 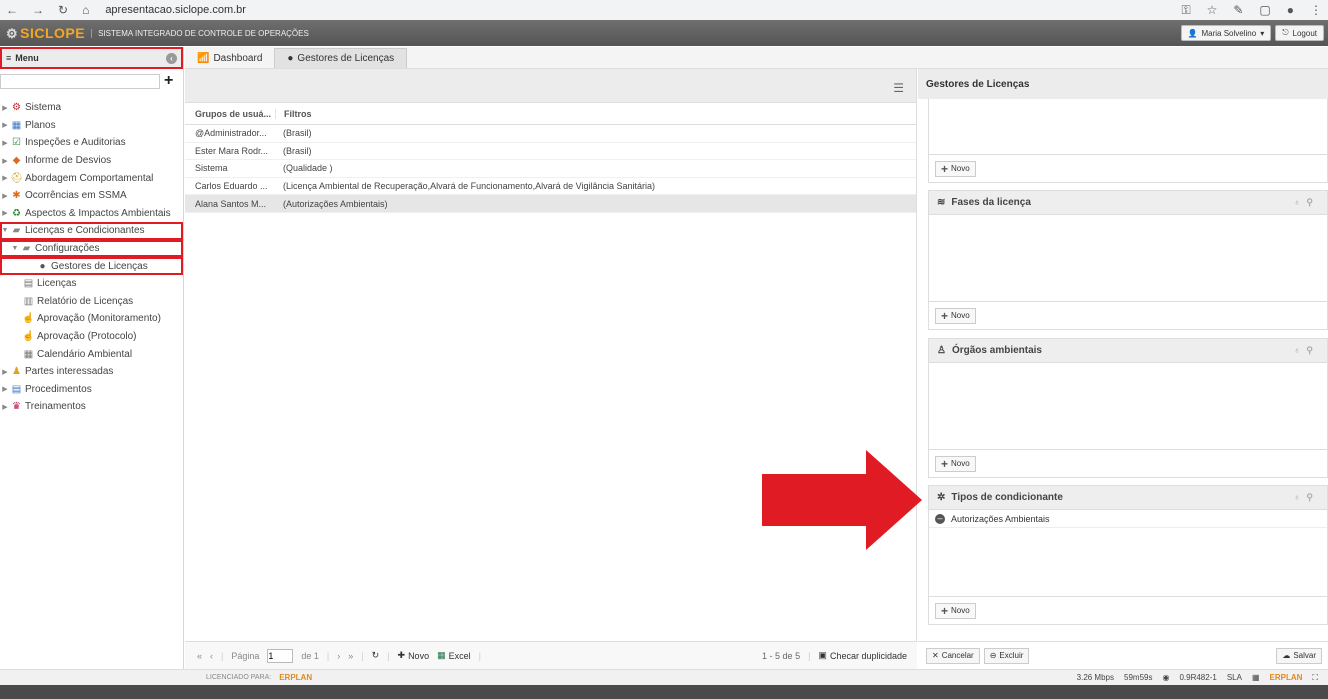 I want to click on report-icon: ▥, so click(x=28, y=301).